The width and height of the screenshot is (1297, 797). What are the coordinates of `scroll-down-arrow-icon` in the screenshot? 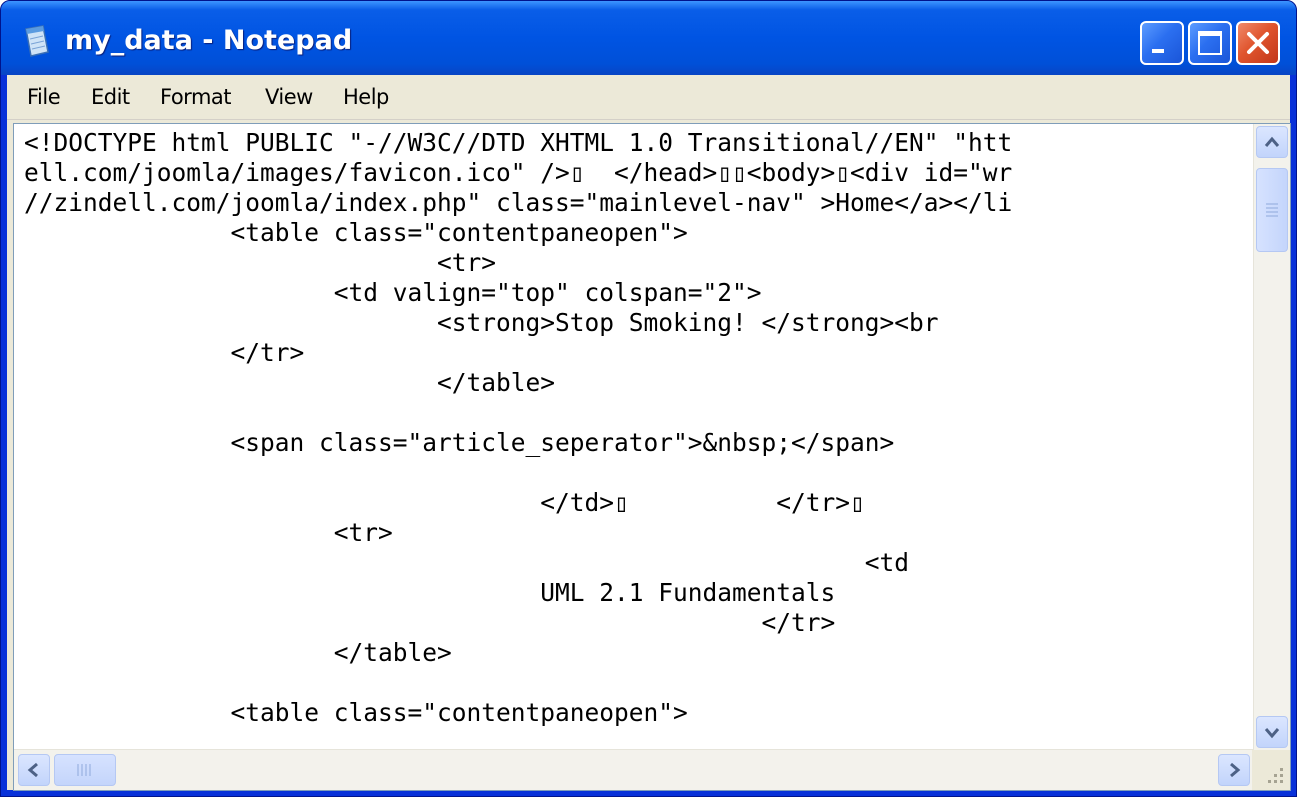 It's located at (1272, 733).